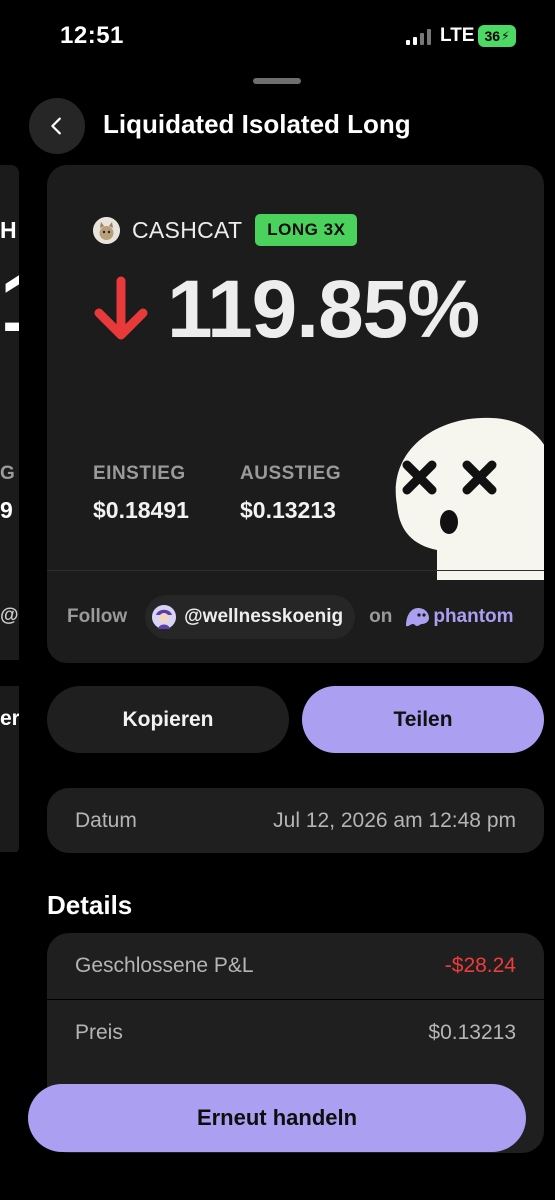 This screenshot has height=1200, width=555. What do you see at coordinates (288, 510) in the screenshot?
I see `exit-price: $0.13213` at bounding box center [288, 510].